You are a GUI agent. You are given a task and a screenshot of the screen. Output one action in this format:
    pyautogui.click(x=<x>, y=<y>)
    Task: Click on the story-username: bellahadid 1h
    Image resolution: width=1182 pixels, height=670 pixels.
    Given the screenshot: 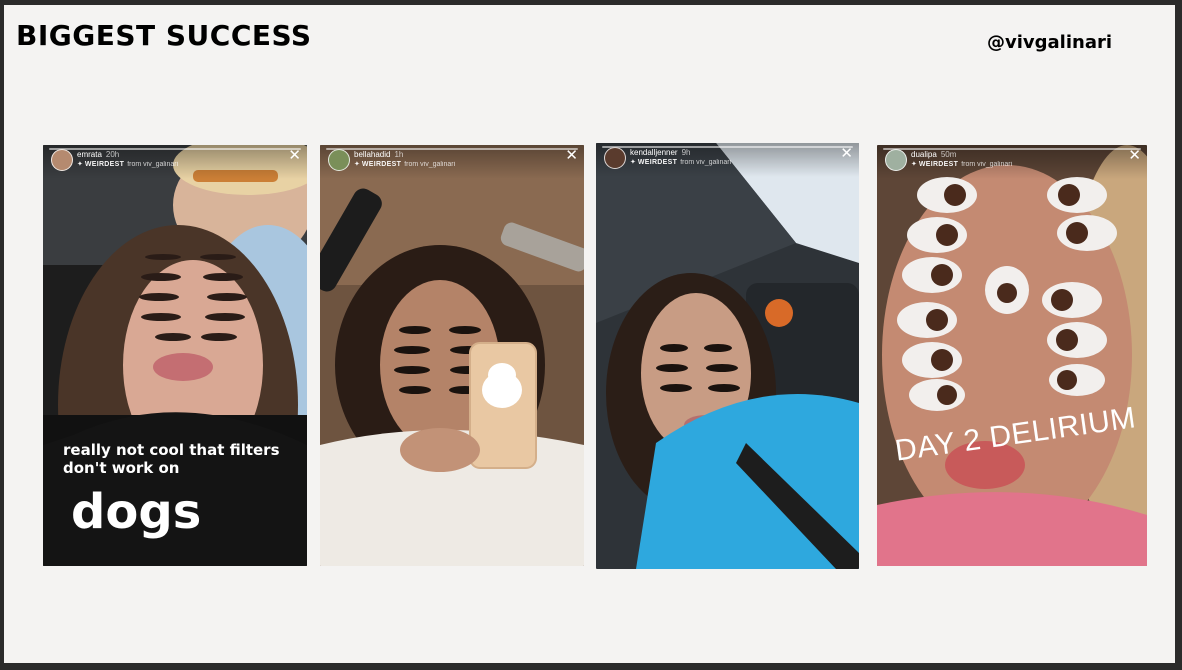 What is the action you would take?
    pyautogui.click(x=378, y=154)
    